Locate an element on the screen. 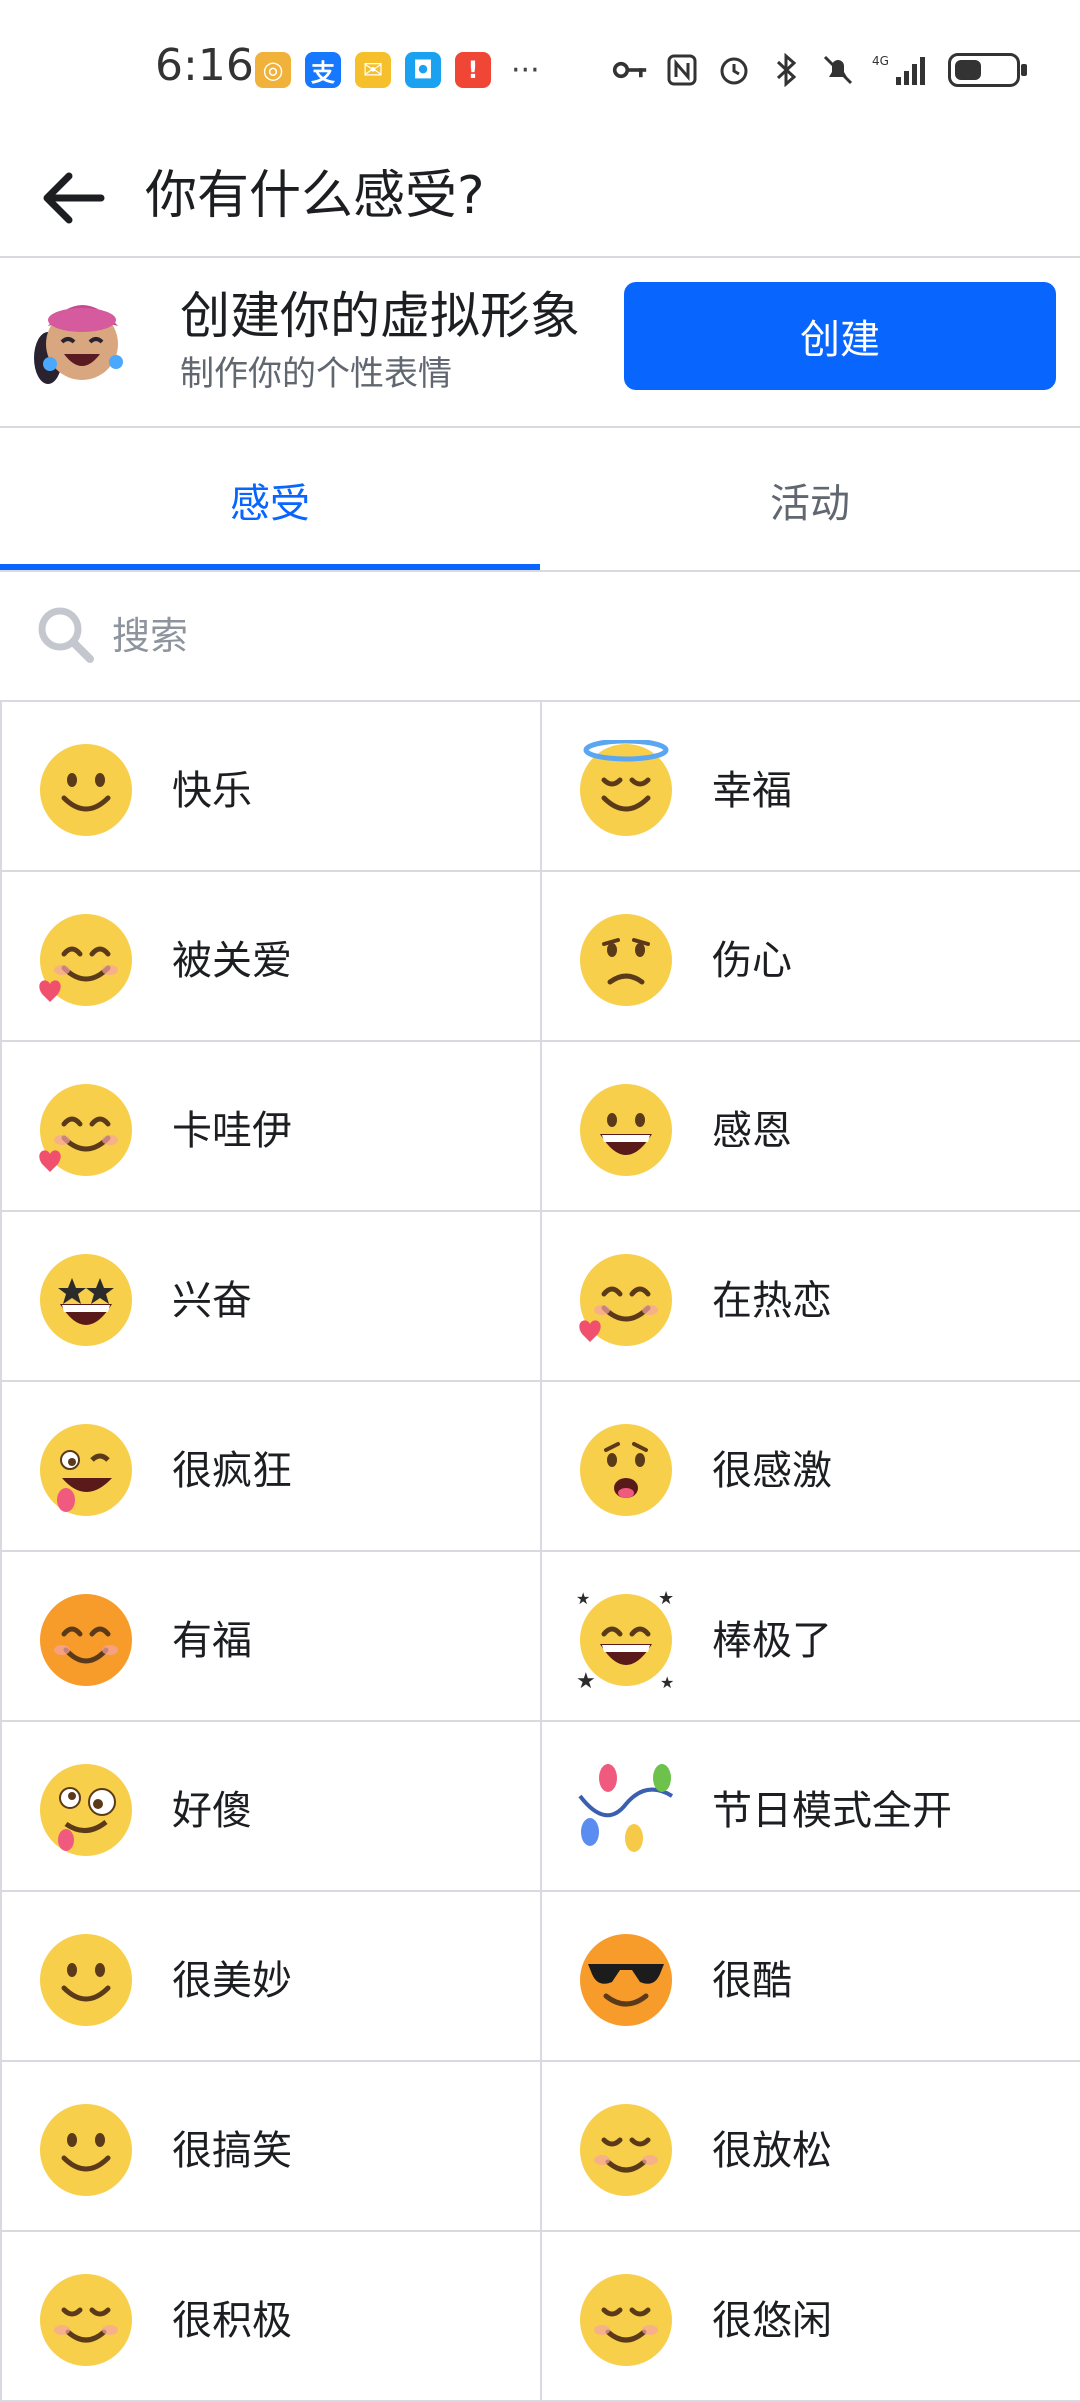 The image size is (1080, 2402). mail-icon: ✉ is located at coordinates (373, 70).